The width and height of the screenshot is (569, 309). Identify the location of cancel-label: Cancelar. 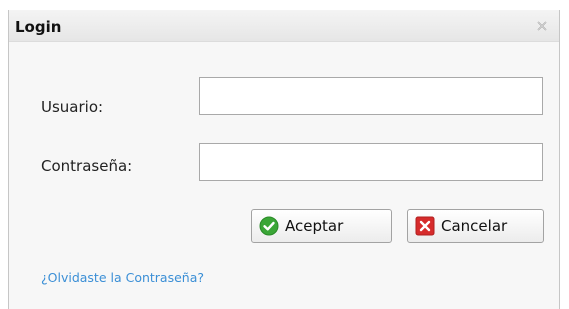
(474, 226).